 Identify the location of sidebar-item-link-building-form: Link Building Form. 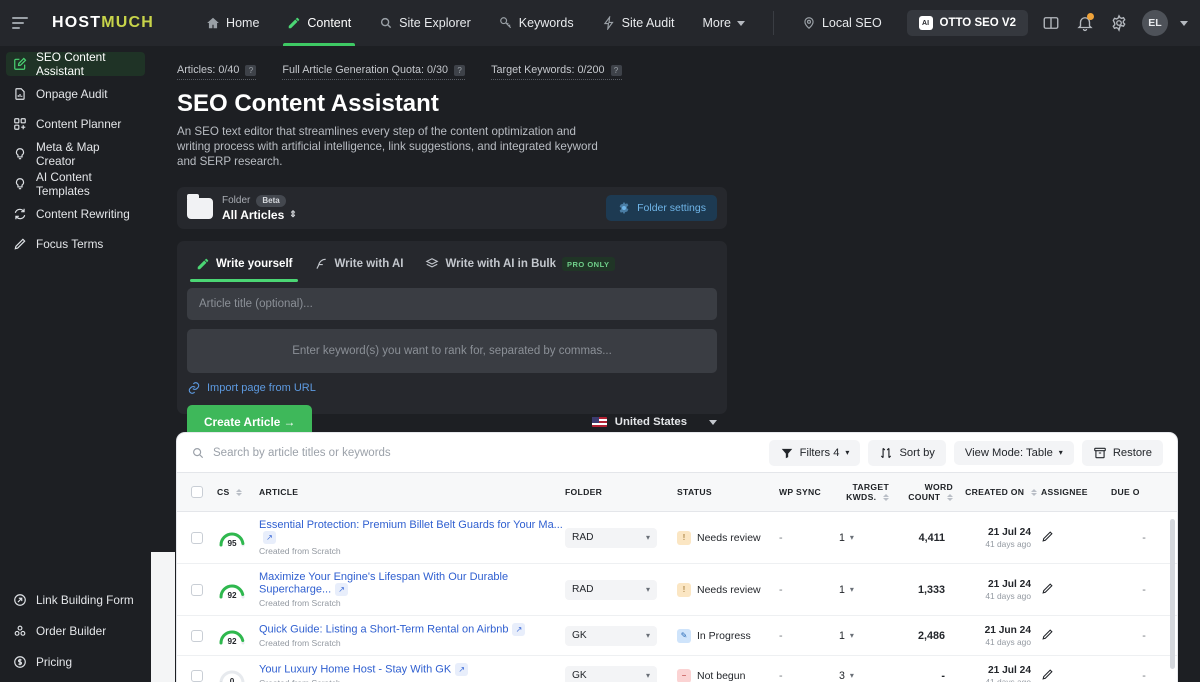
(75, 600).